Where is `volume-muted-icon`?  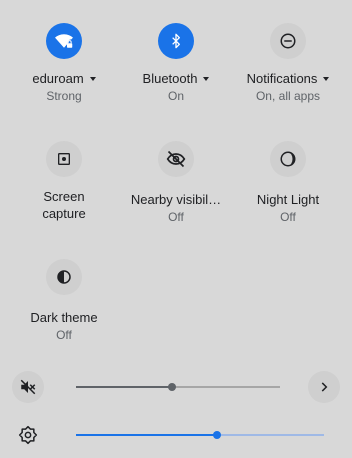
volume-muted-icon is located at coordinates (28, 387).